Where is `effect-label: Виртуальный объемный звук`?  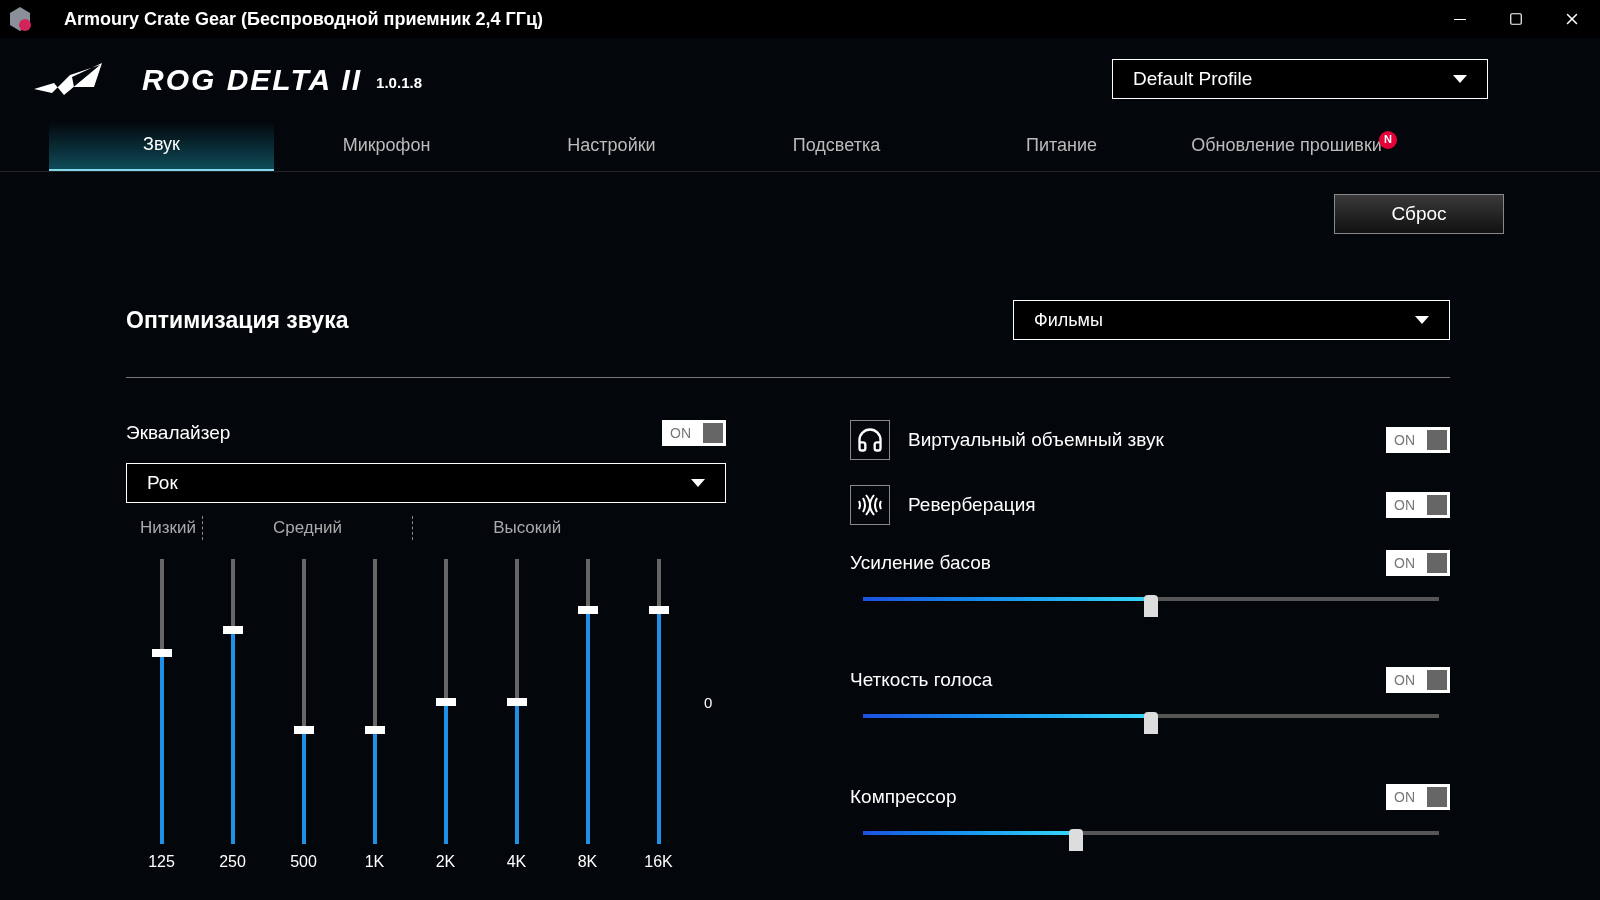 effect-label: Виртуальный объемный звук is located at coordinates (1036, 439).